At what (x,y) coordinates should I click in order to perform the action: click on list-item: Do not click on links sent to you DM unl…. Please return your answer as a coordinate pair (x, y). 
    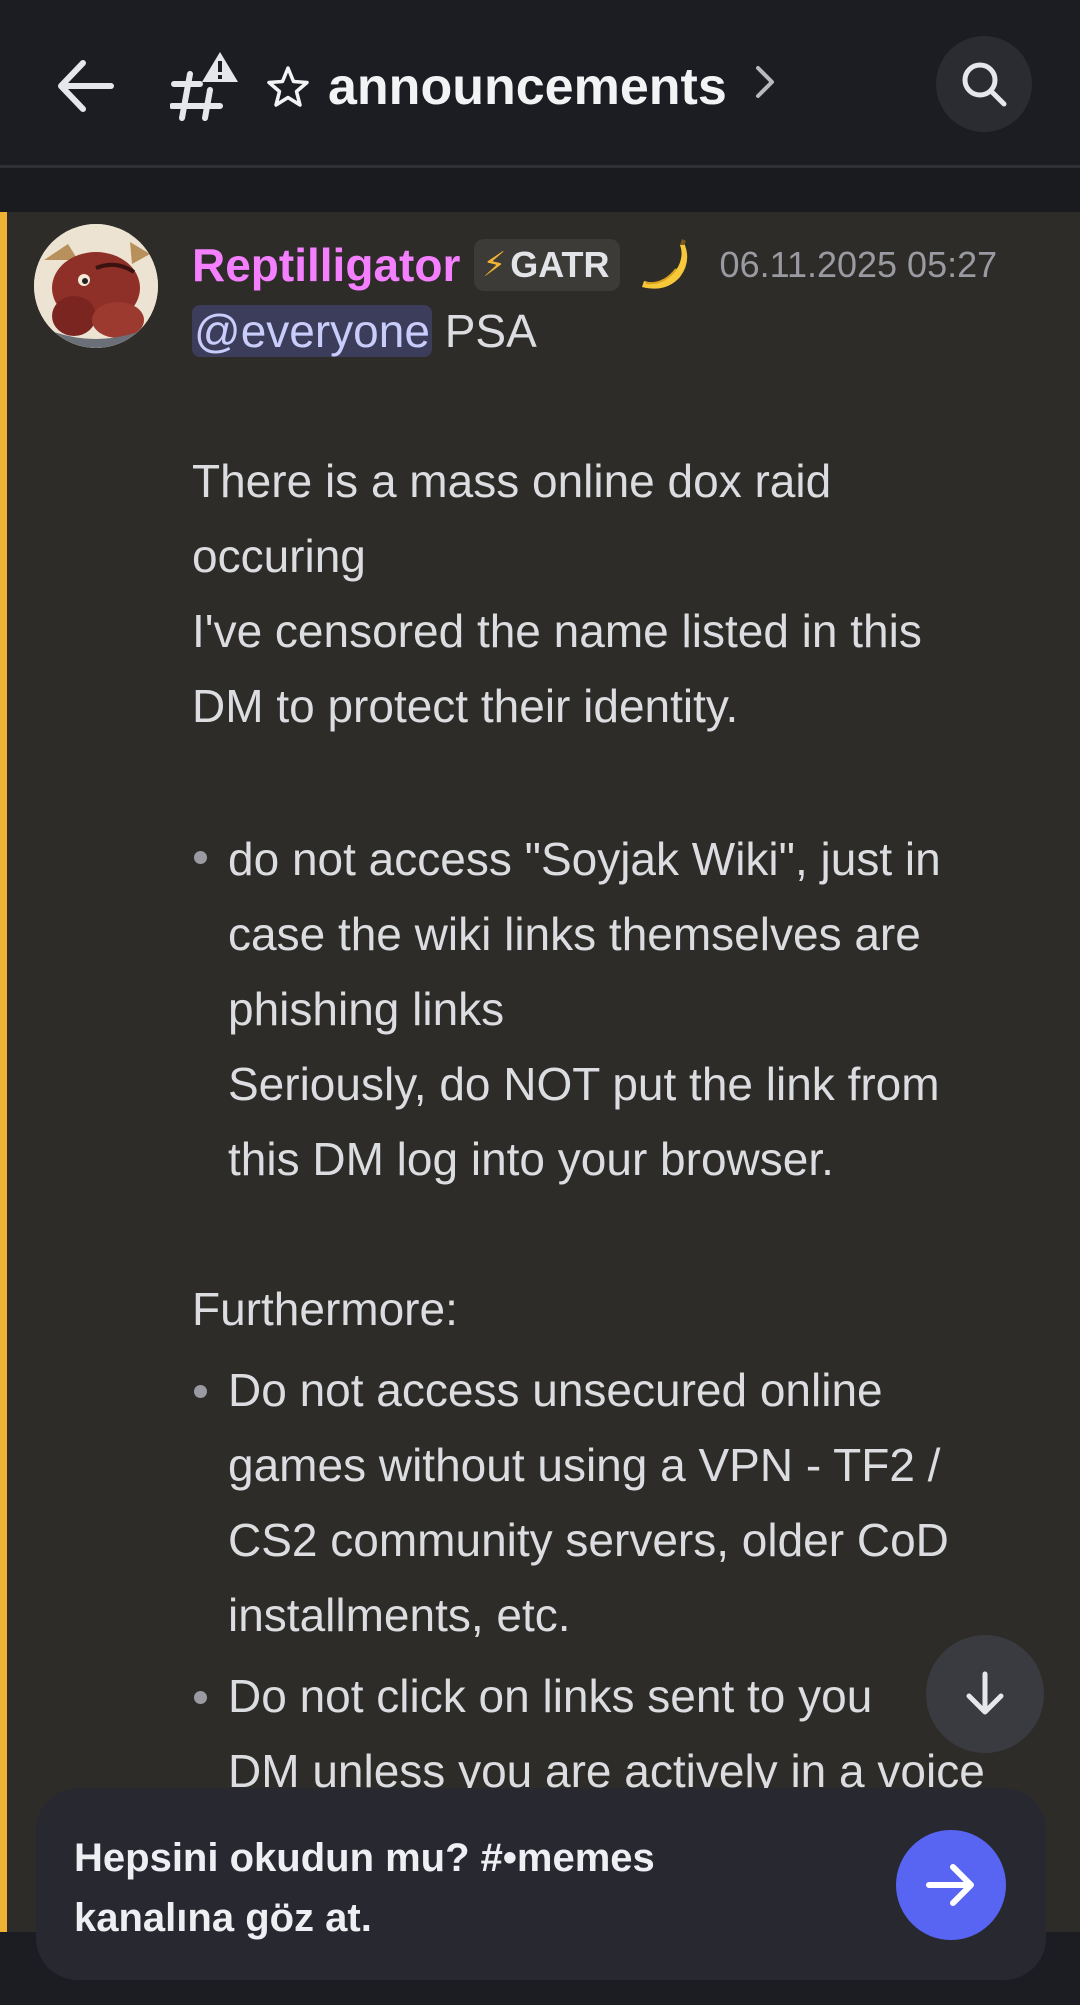
    Looking at the image, I should click on (622, 1734).